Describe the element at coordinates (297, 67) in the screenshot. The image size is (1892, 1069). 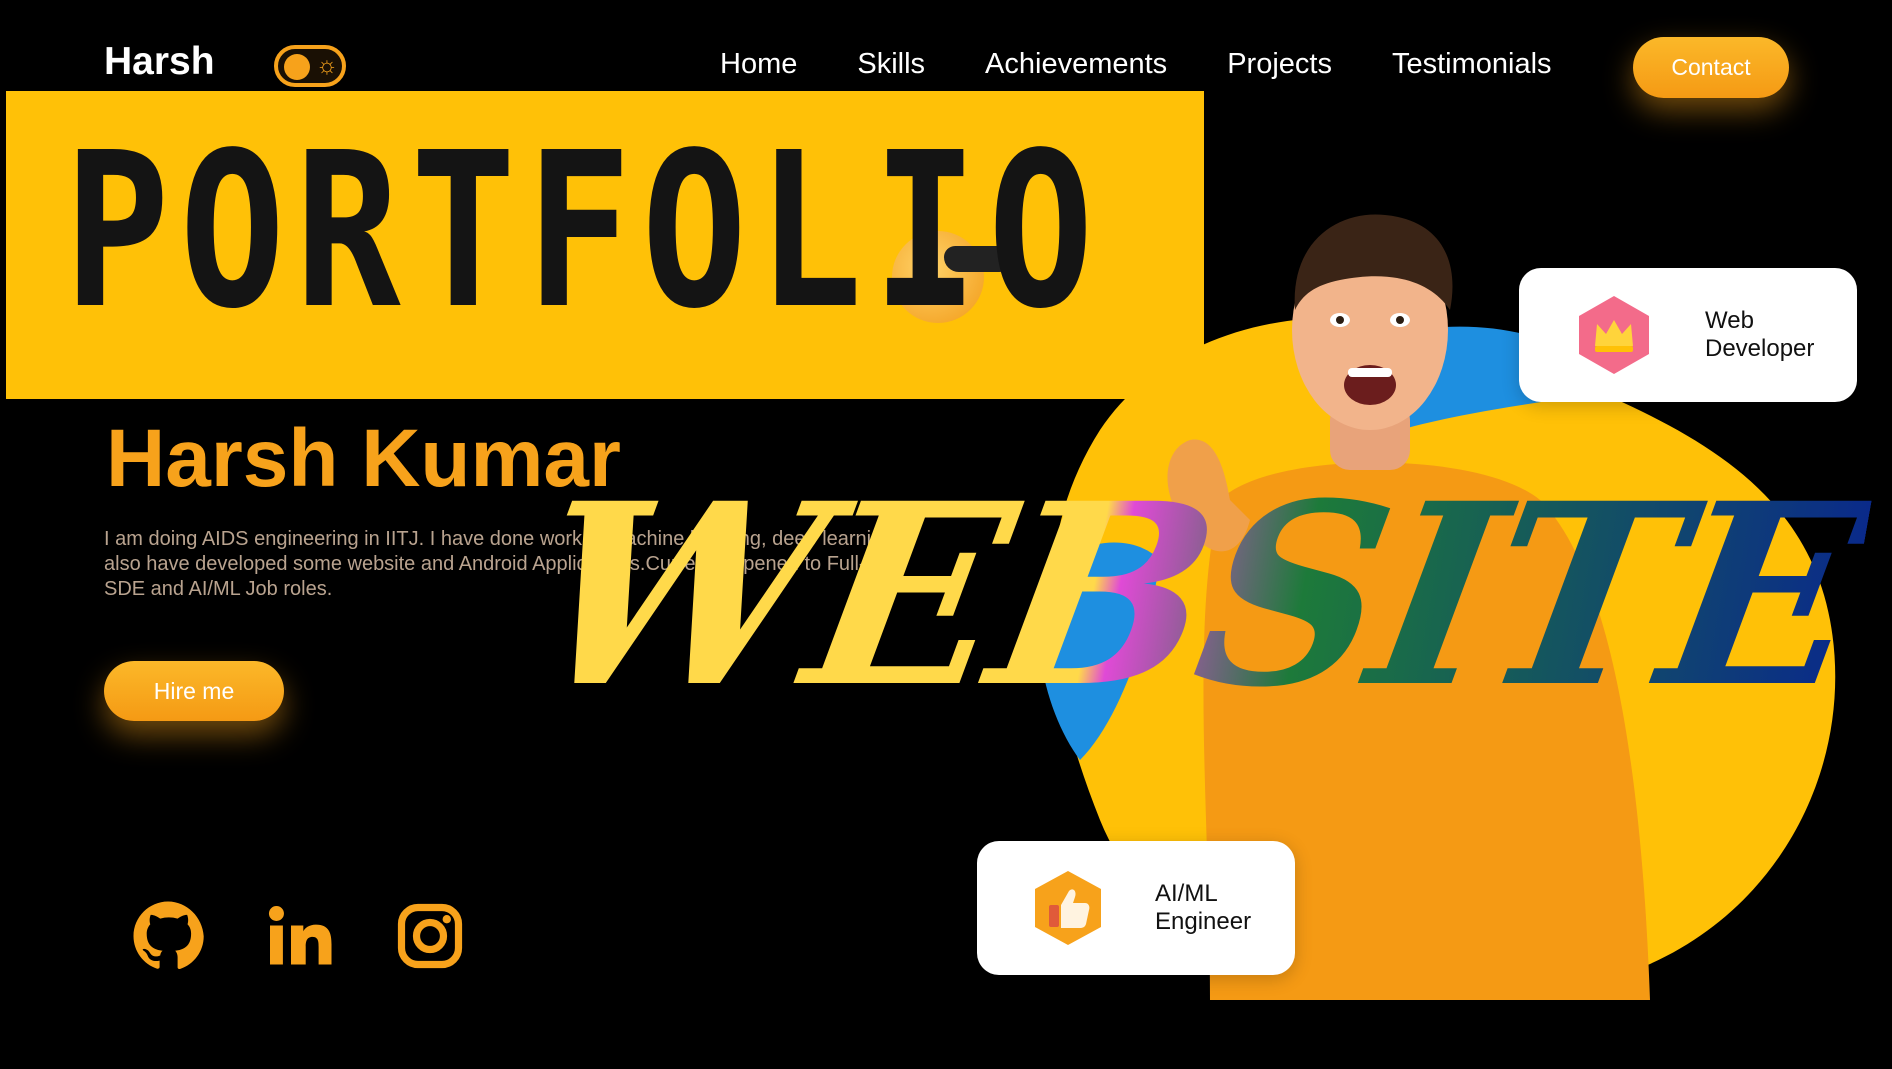
I see `toggle-knob` at that location.